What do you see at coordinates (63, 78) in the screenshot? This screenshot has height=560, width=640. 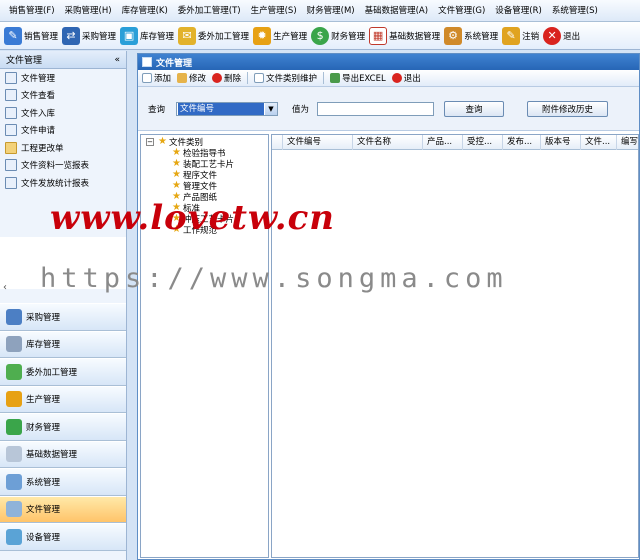 I see `sidebar-item-file-manage: 文件管理` at bounding box center [63, 78].